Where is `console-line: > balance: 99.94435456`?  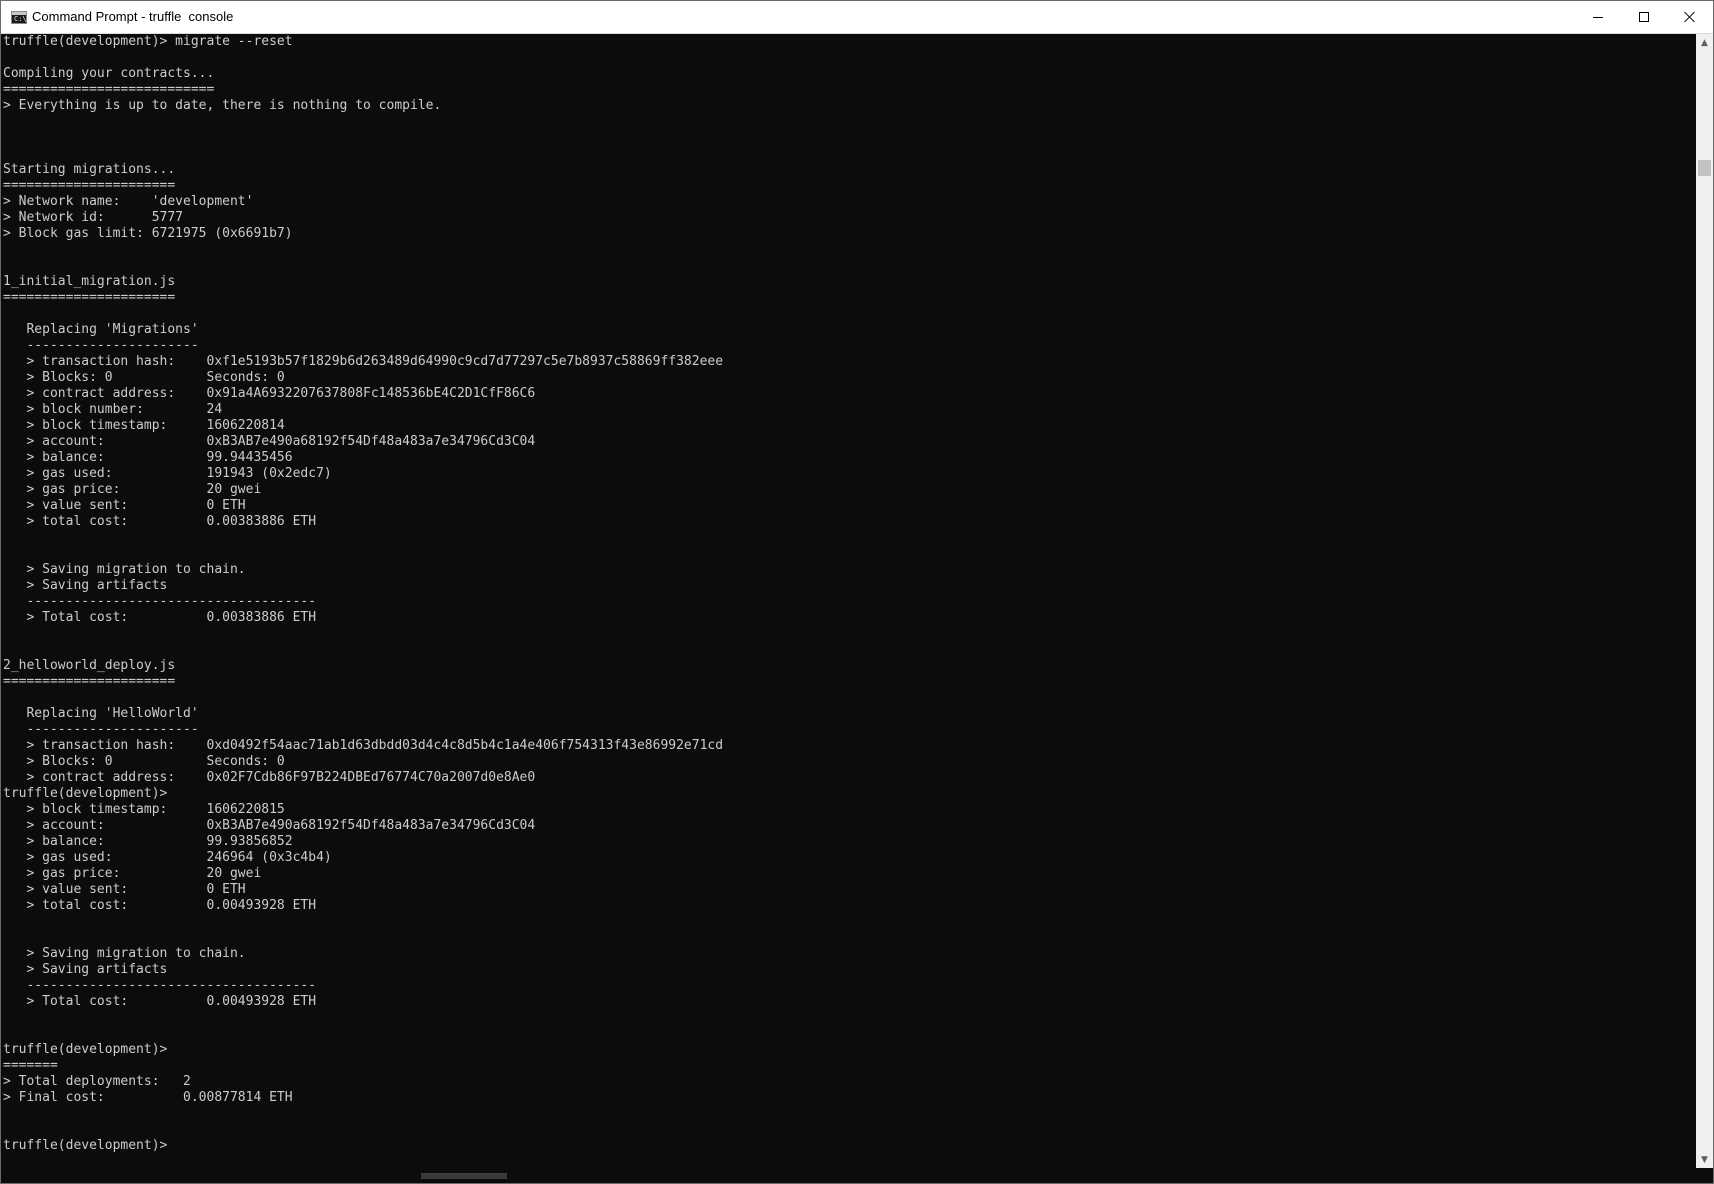 console-line: > balance: 99.94435456 is located at coordinates (148, 457).